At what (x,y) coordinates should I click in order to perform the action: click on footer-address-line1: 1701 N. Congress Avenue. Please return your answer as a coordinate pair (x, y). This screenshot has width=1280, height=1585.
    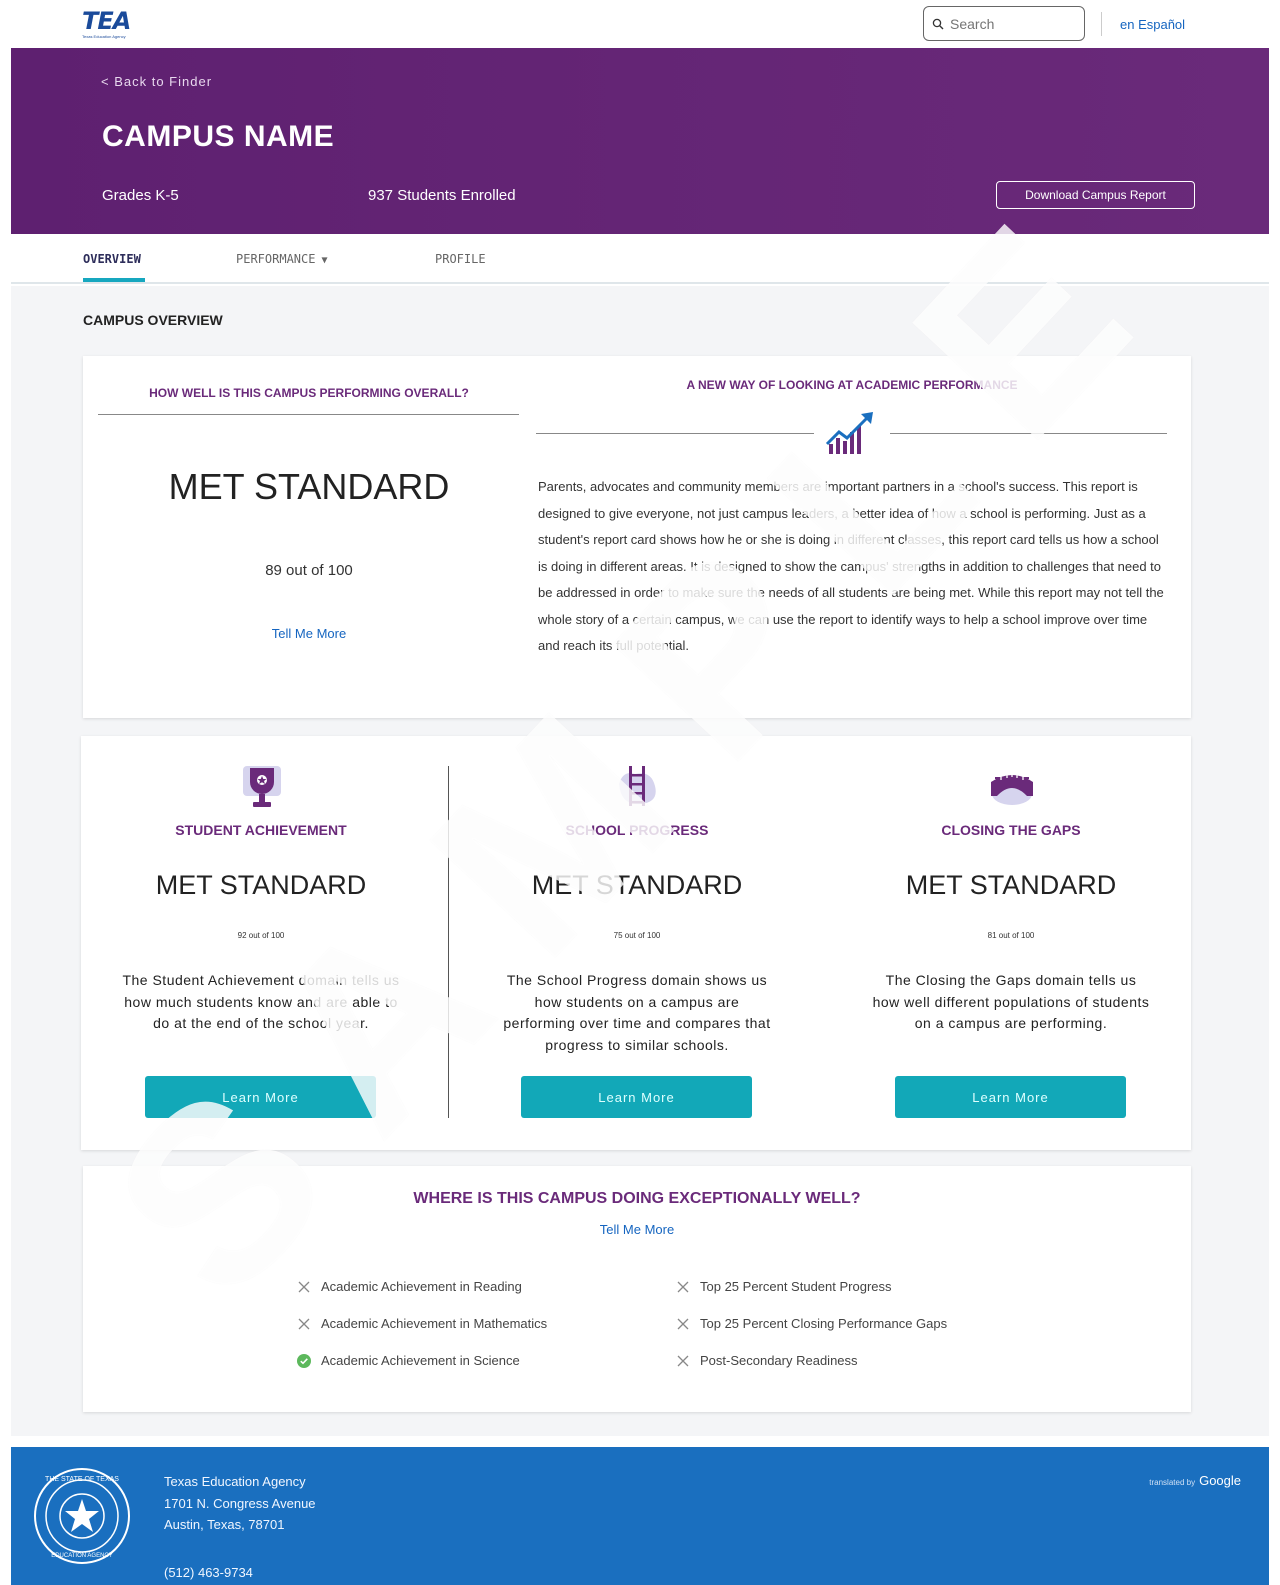
    Looking at the image, I should click on (240, 1503).